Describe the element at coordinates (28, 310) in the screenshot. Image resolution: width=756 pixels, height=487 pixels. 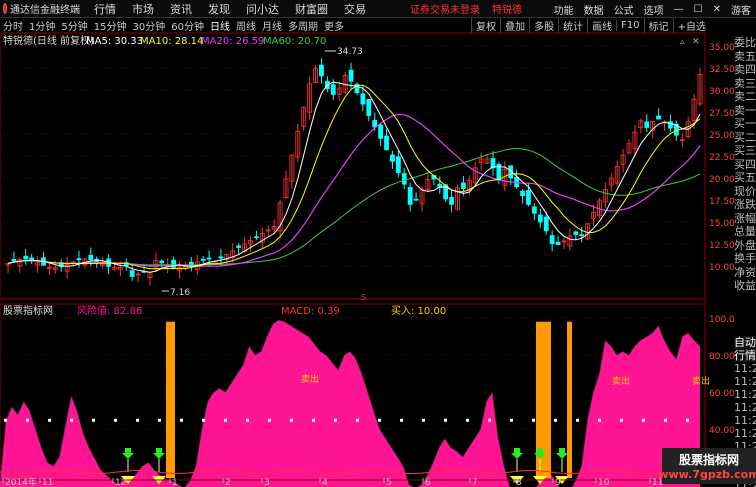
I see `indicator-name: 股票指标网` at that location.